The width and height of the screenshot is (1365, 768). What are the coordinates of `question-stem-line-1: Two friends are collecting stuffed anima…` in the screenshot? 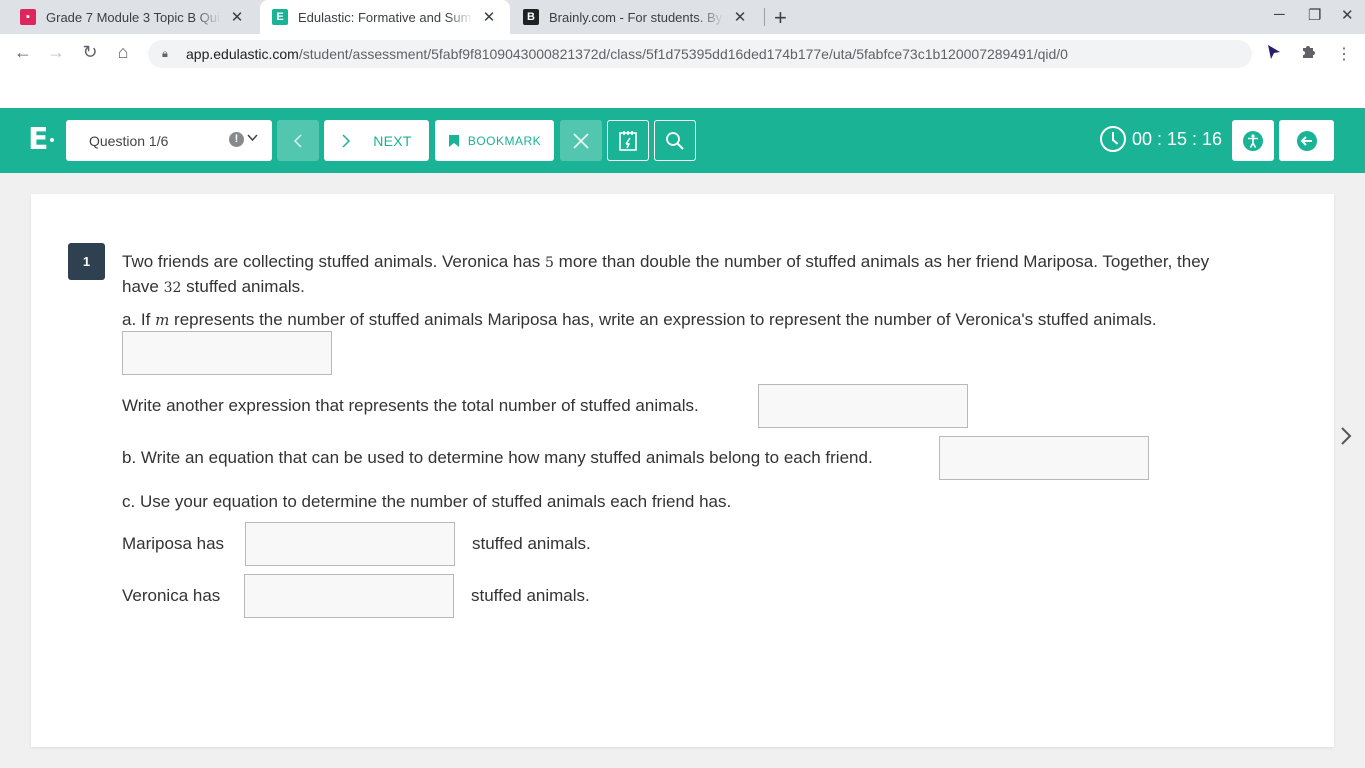 It's located at (665, 262).